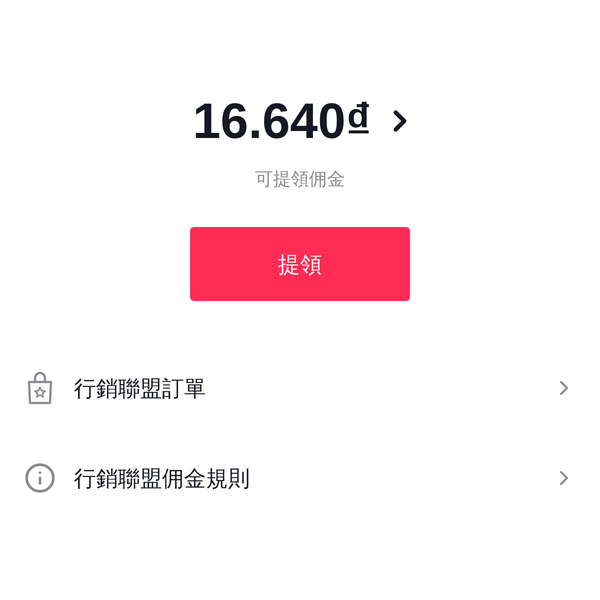 The height and width of the screenshot is (600, 600). What do you see at coordinates (300, 264) in the screenshot?
I see `withdraw-button: 提領` at bounding box center [300, 264].